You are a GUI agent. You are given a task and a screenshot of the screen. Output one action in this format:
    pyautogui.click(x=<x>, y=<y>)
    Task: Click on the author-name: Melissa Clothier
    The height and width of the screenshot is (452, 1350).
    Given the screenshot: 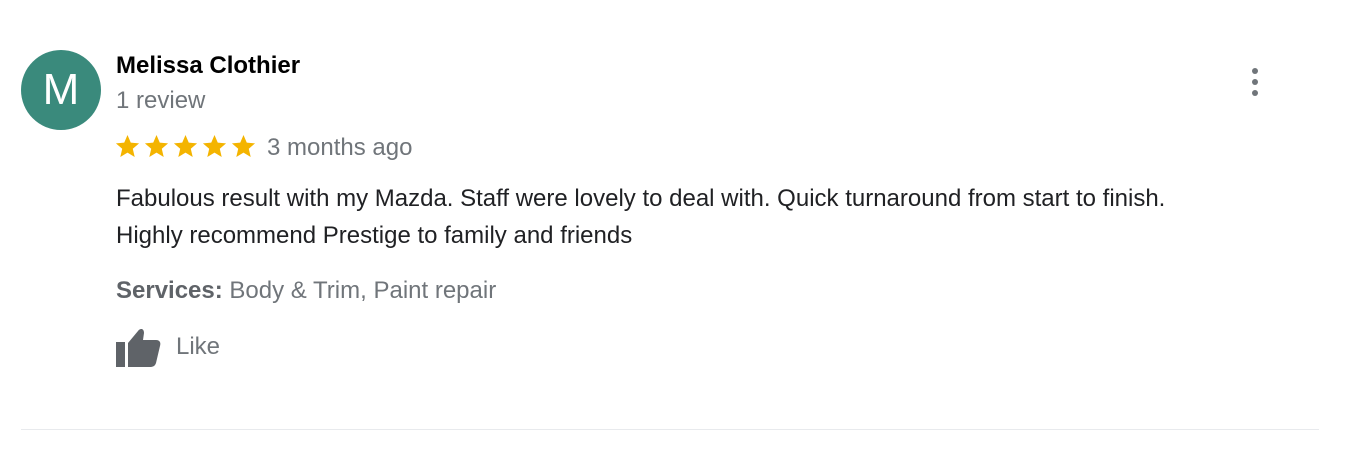 What is the action you would take?
    pyautogui.click(x=208, y=66)
    